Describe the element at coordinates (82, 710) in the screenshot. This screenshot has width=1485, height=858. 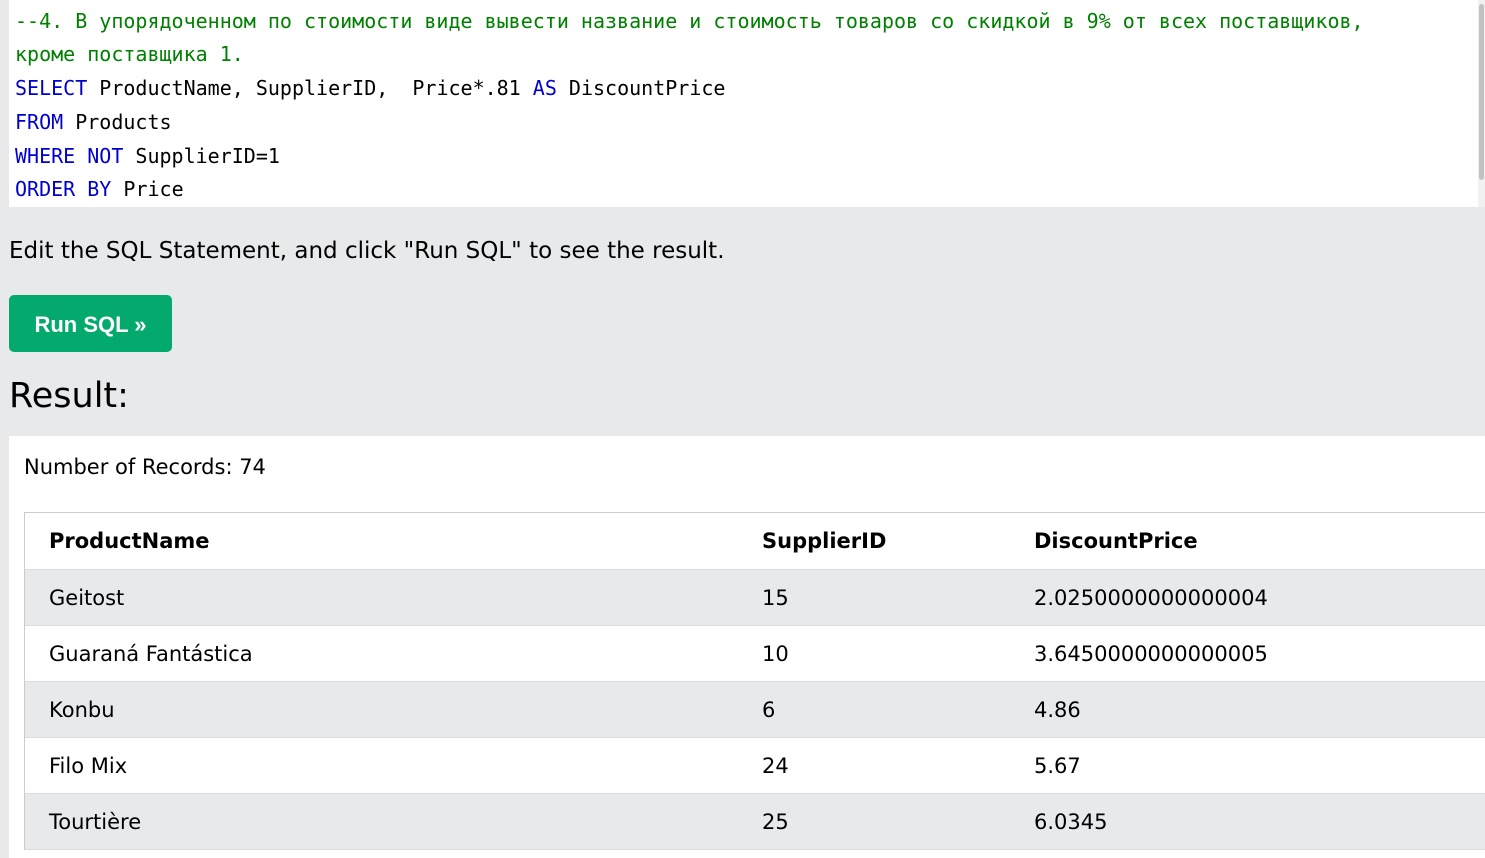
I see `cell-productname: Konbu` at that location.